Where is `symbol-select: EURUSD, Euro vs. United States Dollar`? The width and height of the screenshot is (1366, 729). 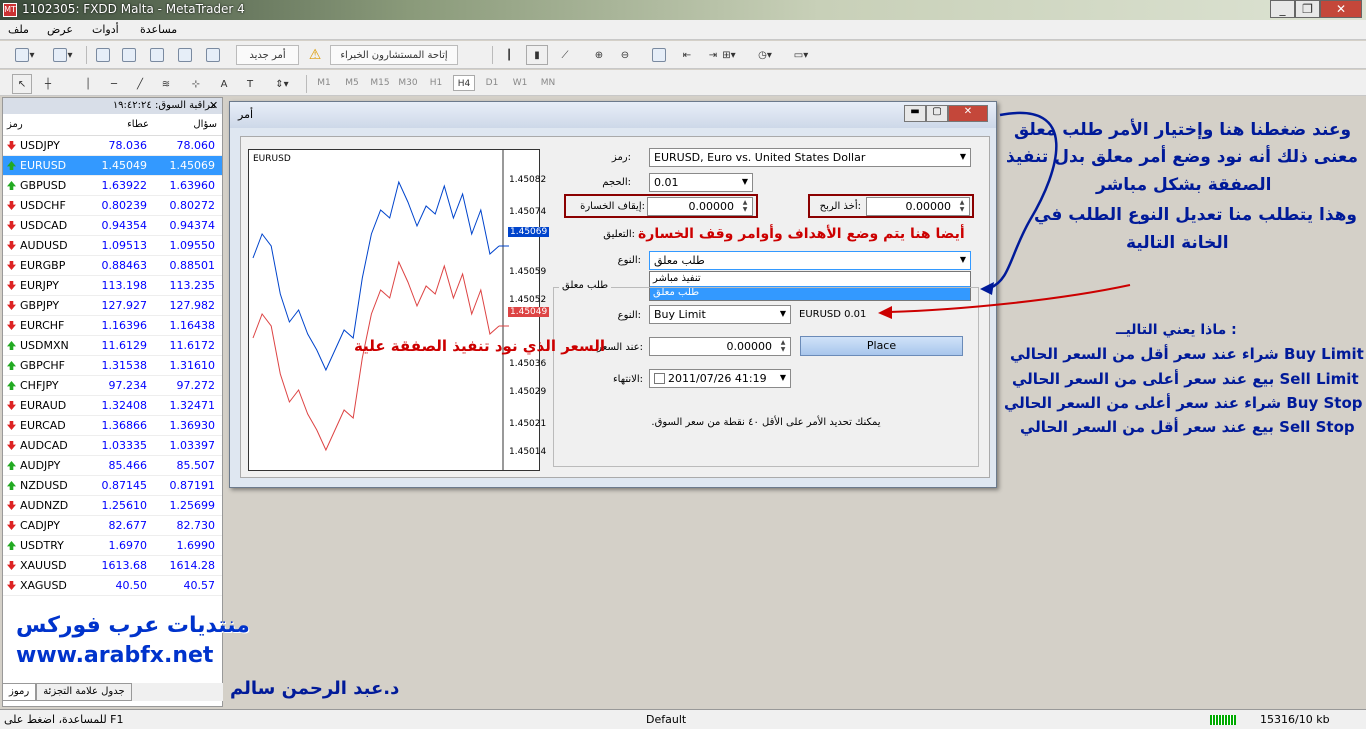 symbol-select: EURUSD, Euro vs. United States Dollar is located at coordinates (810, 157).